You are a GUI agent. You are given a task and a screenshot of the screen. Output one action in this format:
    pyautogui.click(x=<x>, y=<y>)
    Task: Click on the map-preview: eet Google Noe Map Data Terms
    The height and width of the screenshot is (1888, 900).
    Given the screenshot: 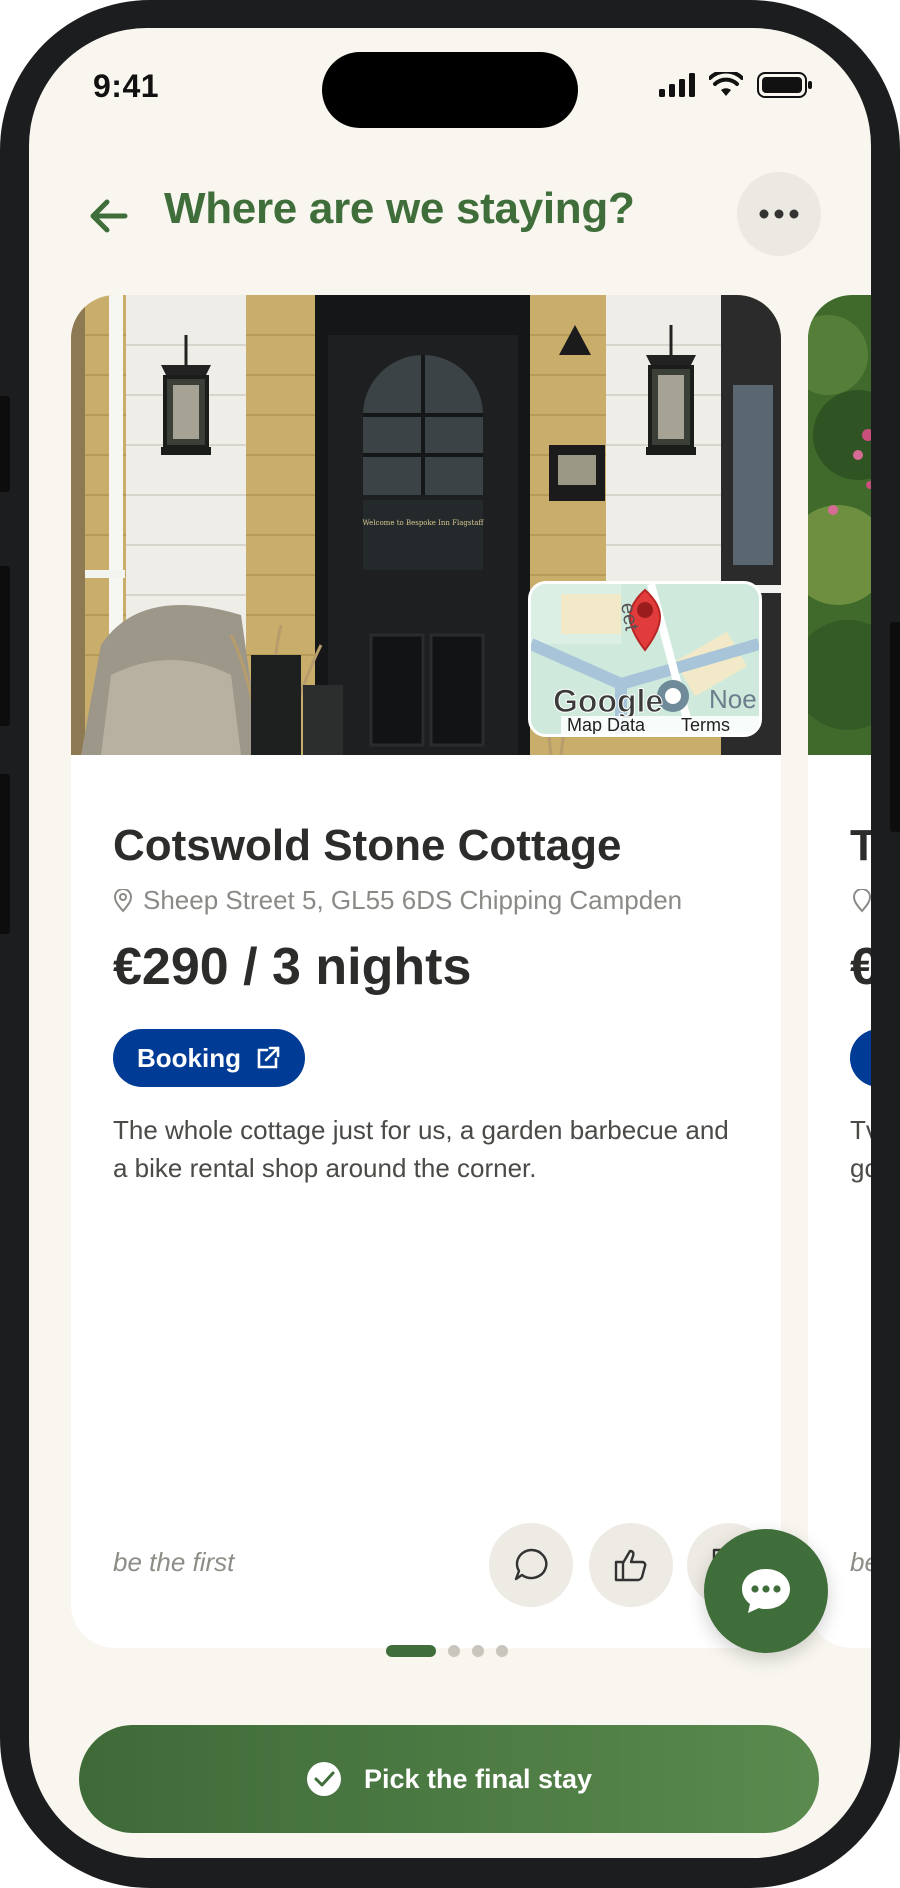 What is the action you would take?
    pyautogui.click(x=645, y=659)
    